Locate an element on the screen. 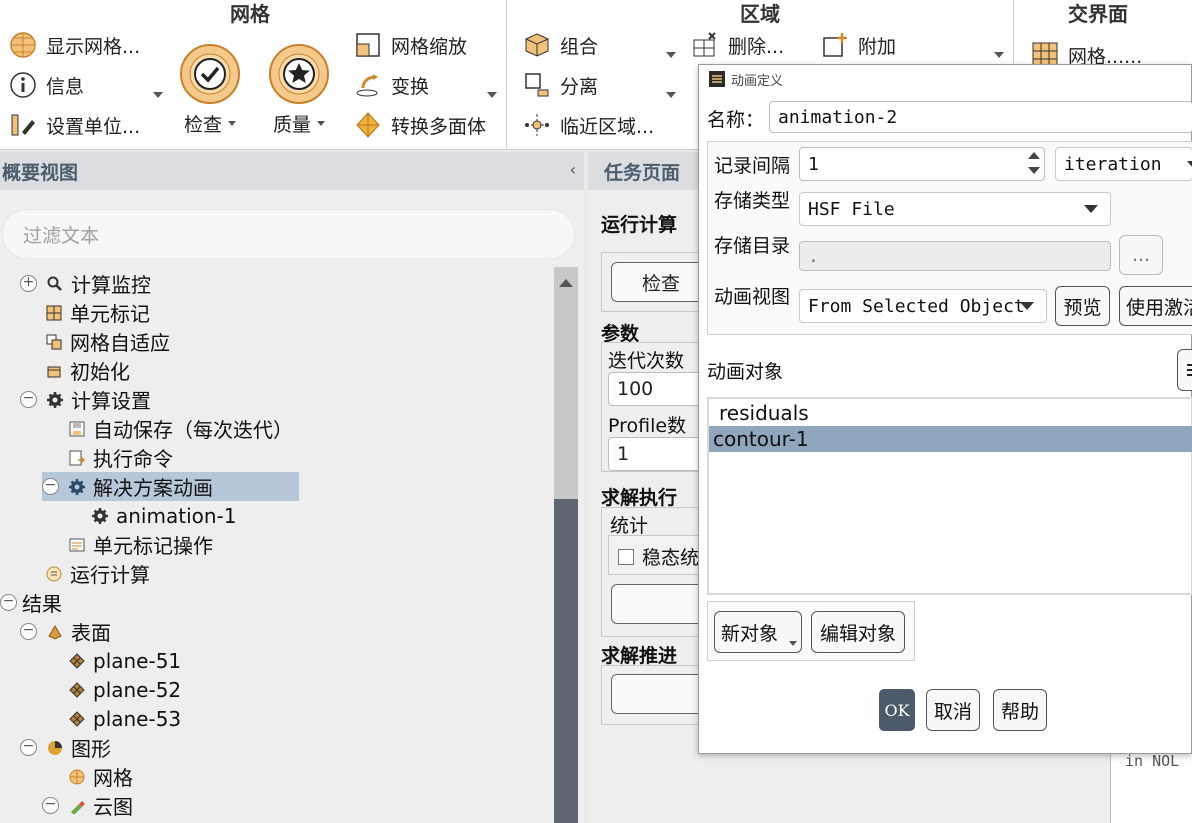 Image resolution: width=1192 pixels, height=823 pixels. append-button: 附加 is located at coordinates (859, 45).